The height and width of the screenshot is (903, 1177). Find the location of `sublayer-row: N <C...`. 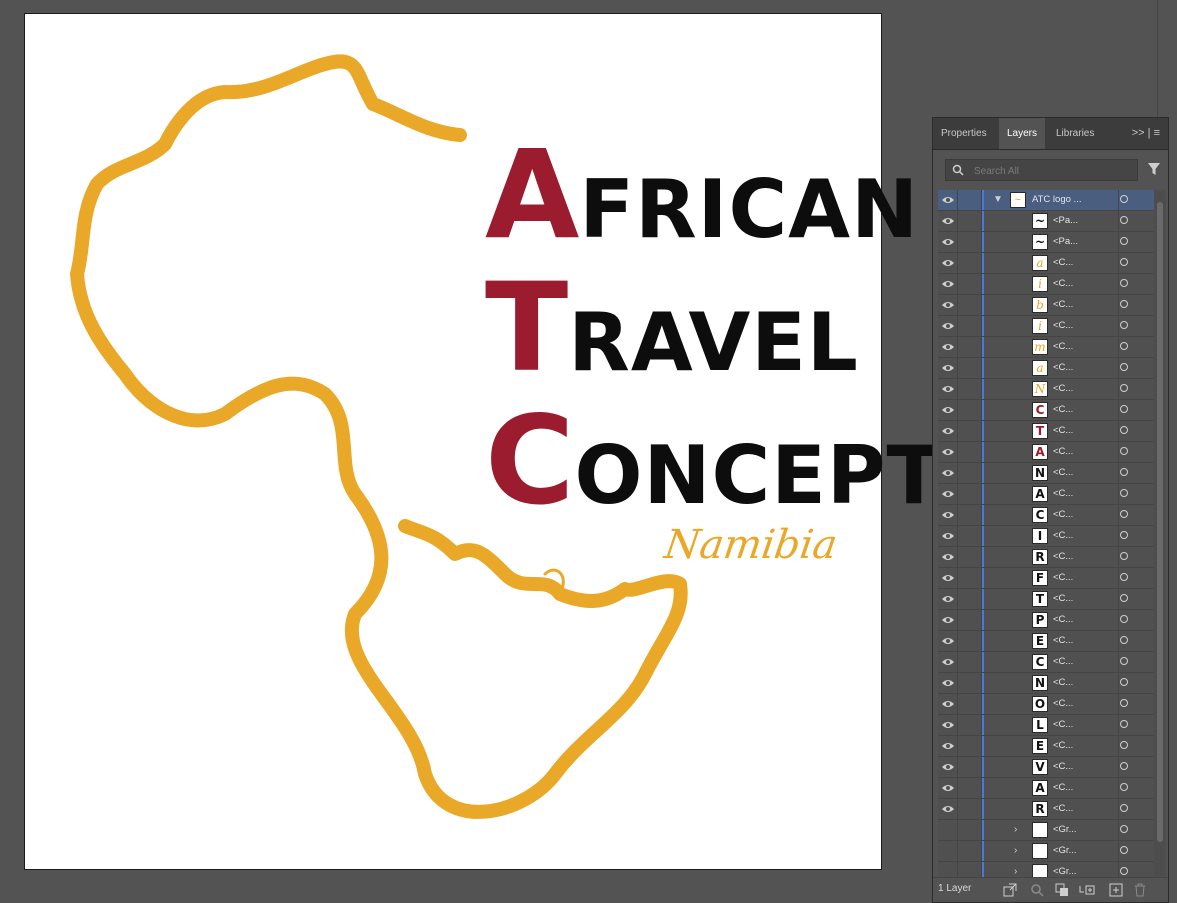

sublayer-row: N <C... is located at coordinates (1046, 683).